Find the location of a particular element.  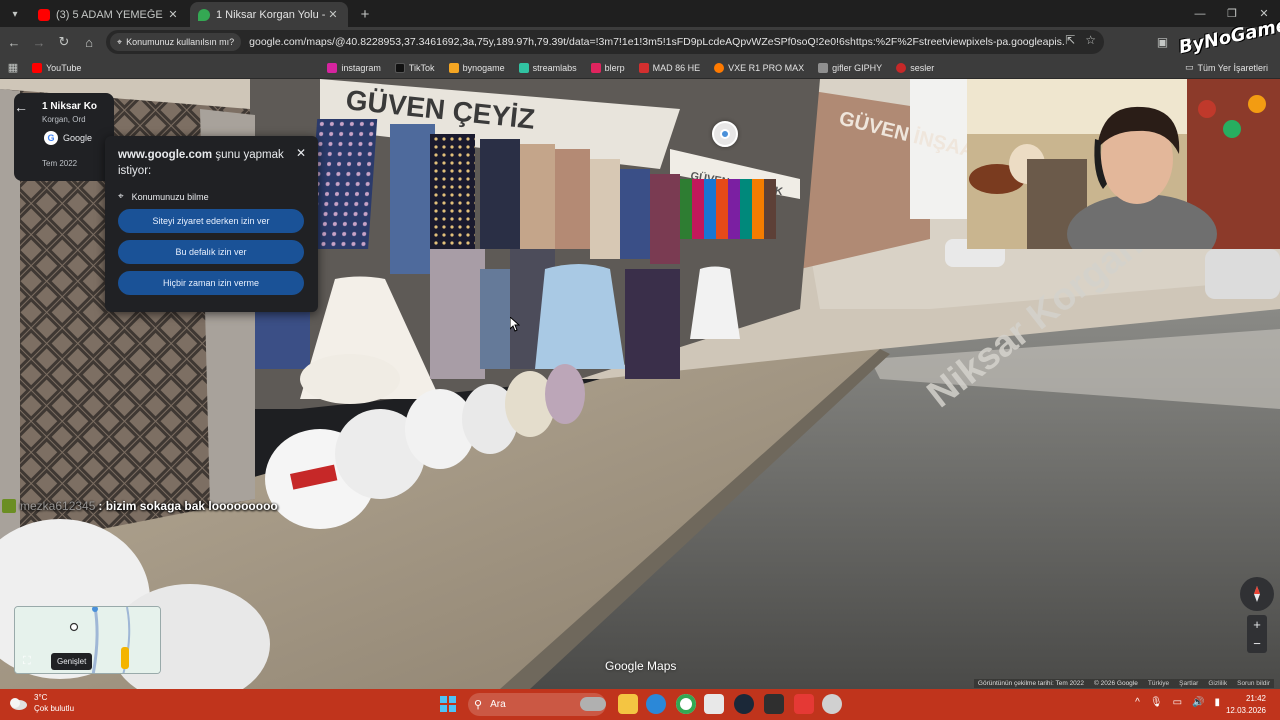

minimap: ⛶ Genişlet is located at coordinates (87, 640).